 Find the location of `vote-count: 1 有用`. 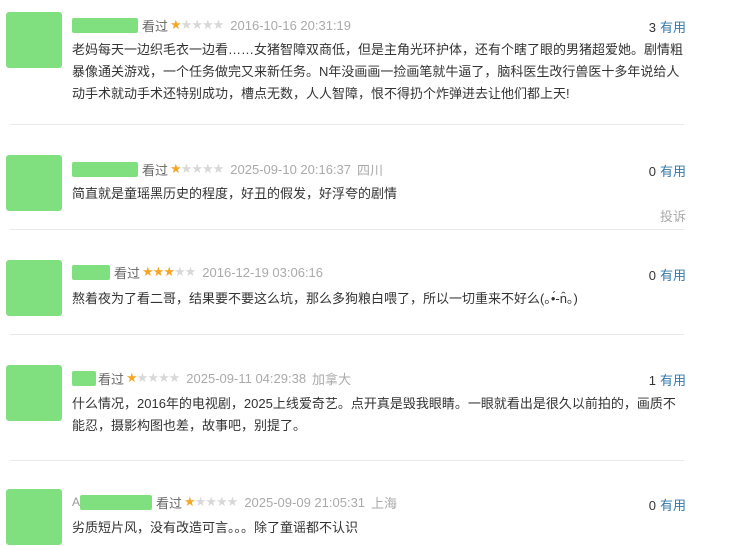

vote-count: 1 有用 is located at coordinates (667, 379).